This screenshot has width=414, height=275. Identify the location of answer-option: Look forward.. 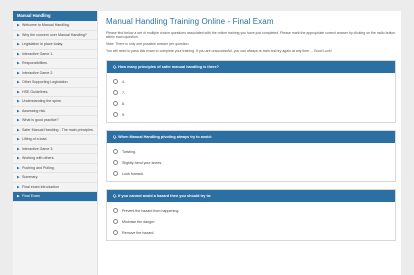
(254, 173).